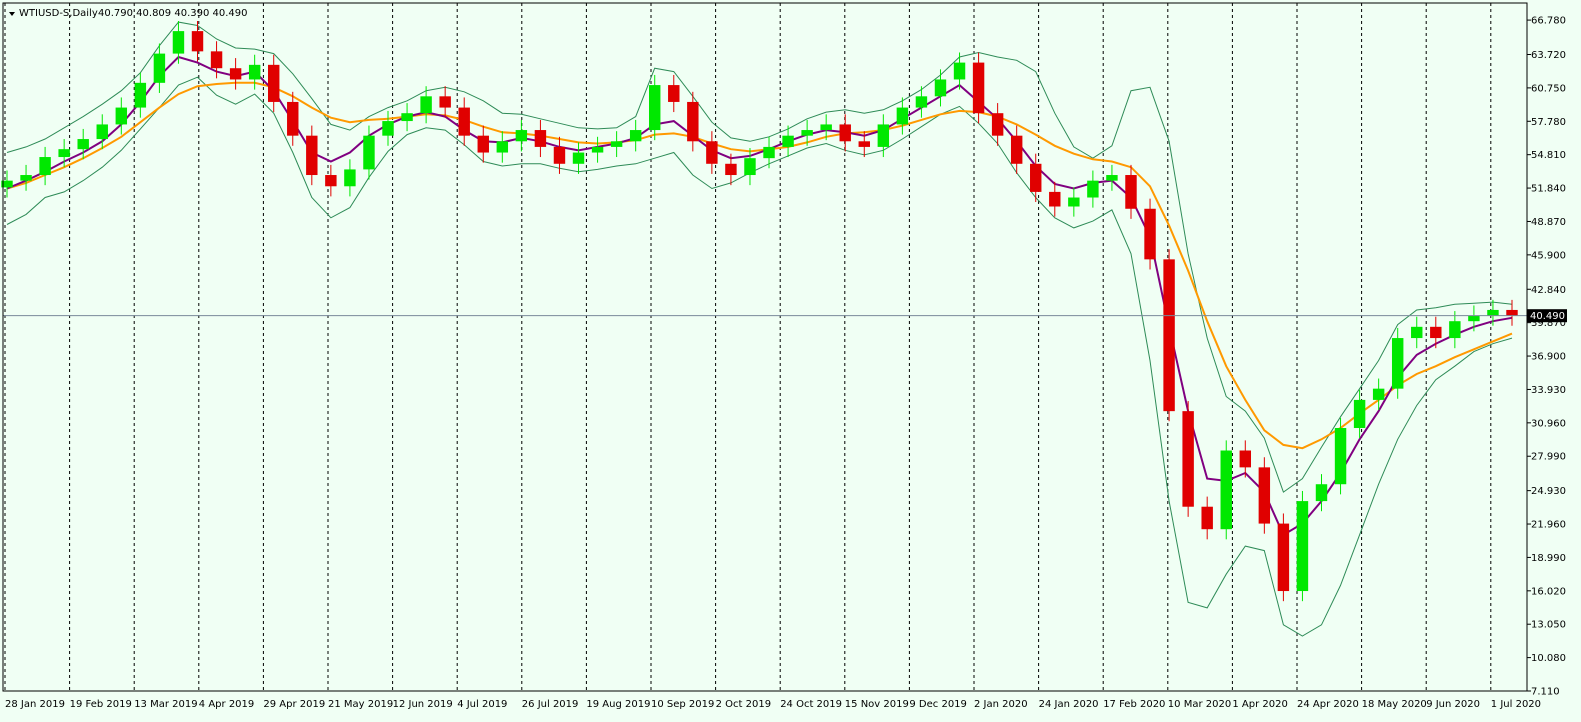 The width and height of the screenshot is (1581, 722). Describe the element at coordinates (1548, 525) in the screenshot. I see `y-tick-label: 21.960` at that location.